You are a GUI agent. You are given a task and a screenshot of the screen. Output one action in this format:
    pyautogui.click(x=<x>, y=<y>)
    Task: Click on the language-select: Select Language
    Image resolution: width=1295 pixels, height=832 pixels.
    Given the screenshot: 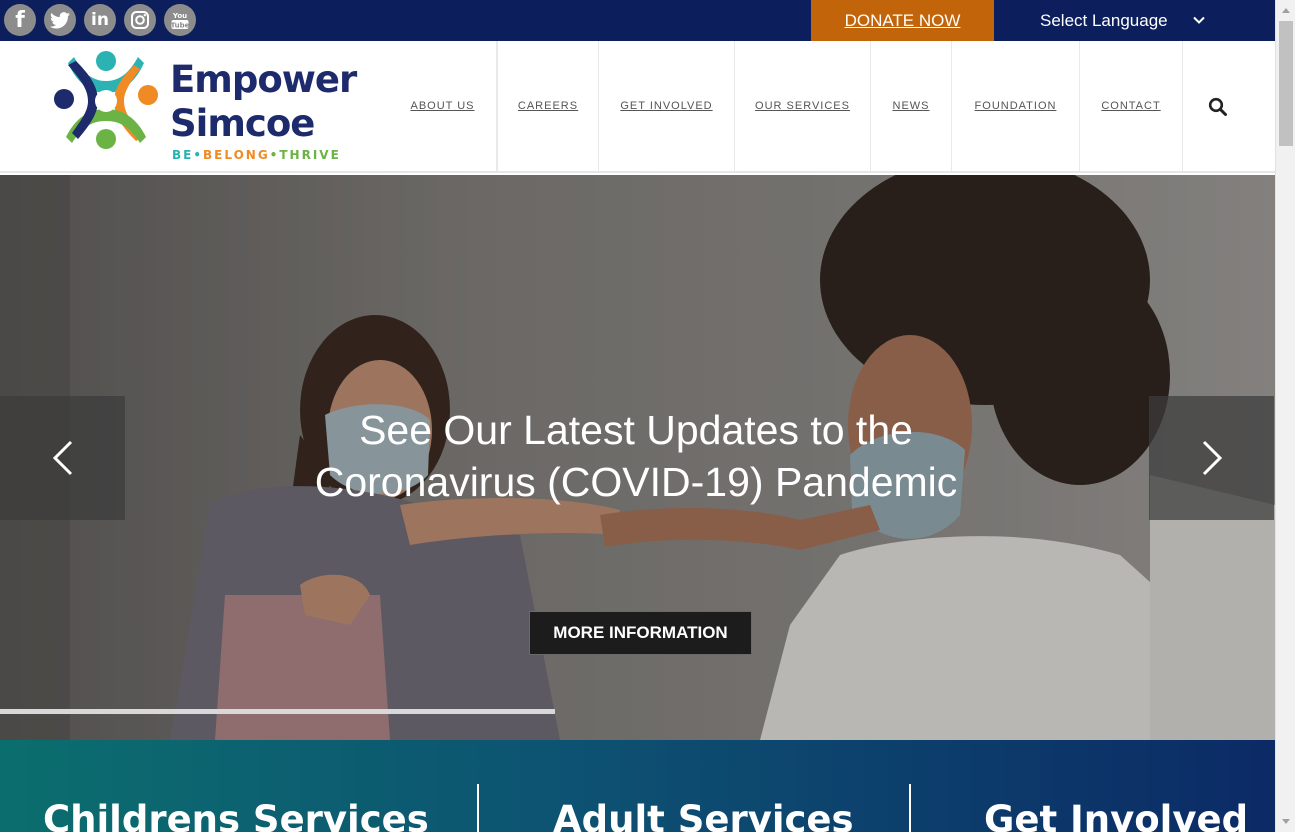 What is the action you would take?
    pyautogui.click(x=1104, y=20)
    